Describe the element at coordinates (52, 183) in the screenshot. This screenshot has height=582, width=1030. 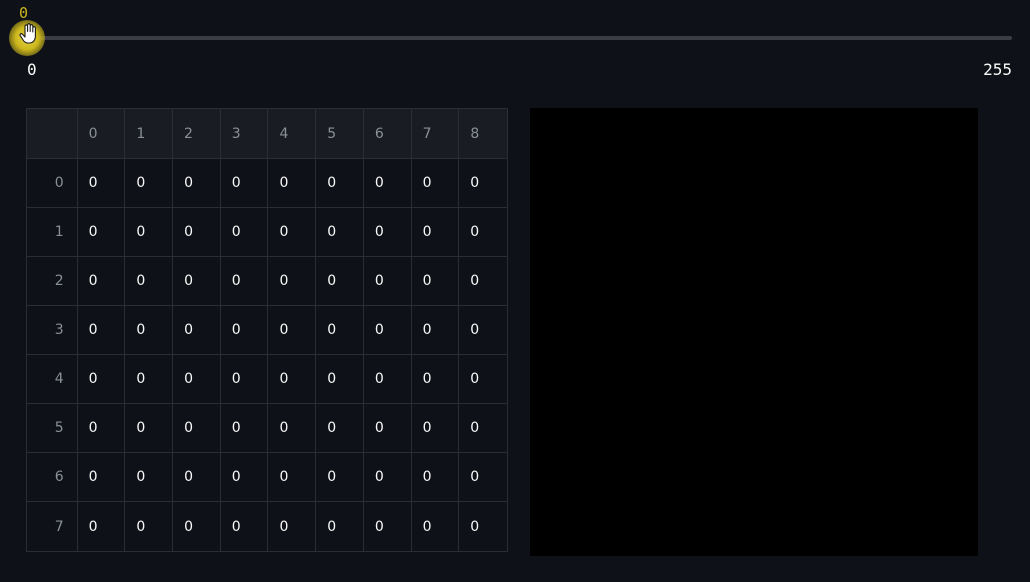
I see `row-index: 0` at that location.